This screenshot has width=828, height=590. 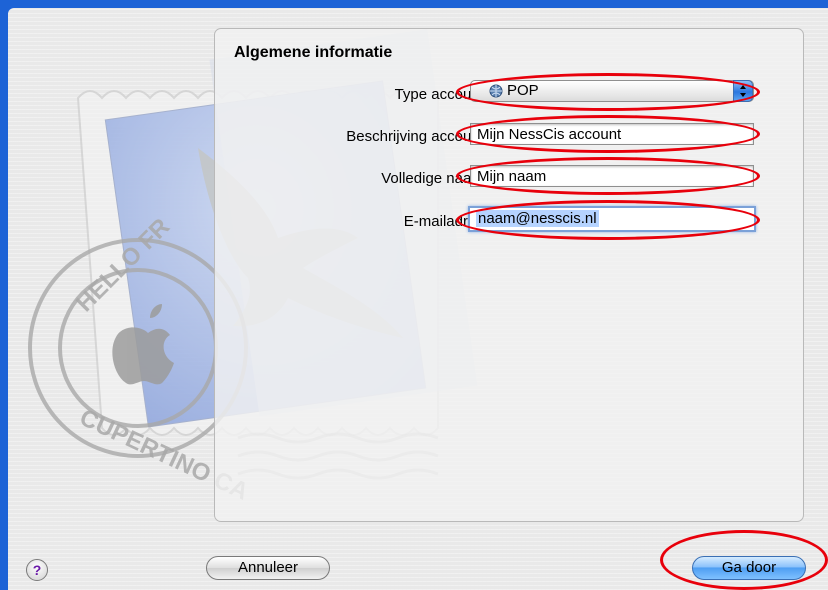 I want to click on continue-button: Ga door, so click(x=749, y=568).